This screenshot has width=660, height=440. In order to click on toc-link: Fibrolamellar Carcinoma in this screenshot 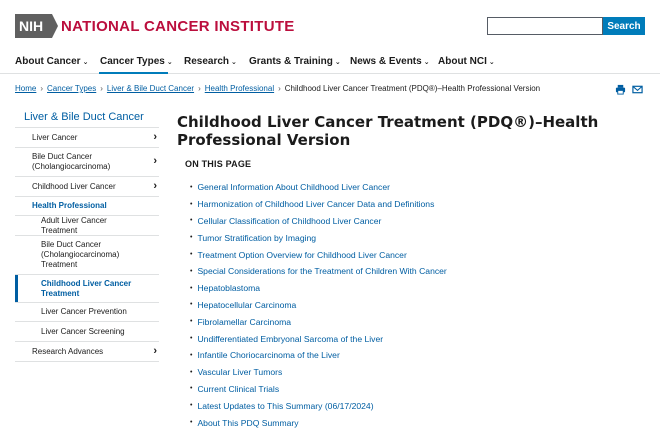, I will do `click(244, 322)`.